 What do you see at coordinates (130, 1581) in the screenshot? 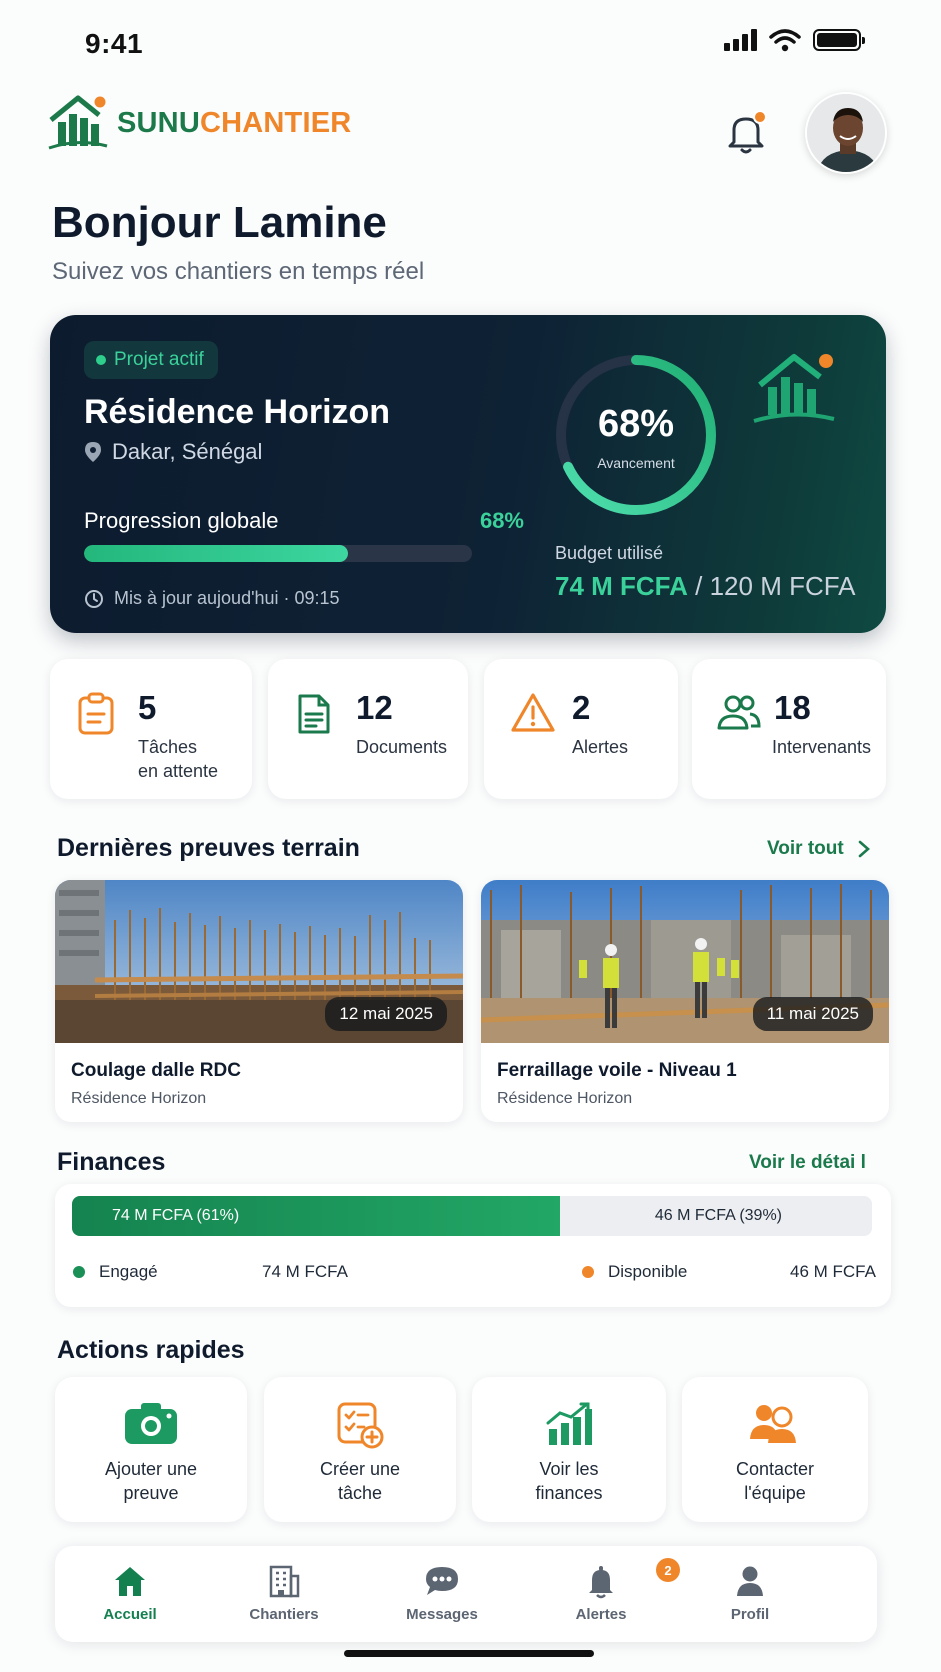
I see `home-icon` at bounding box center [130, 1581].